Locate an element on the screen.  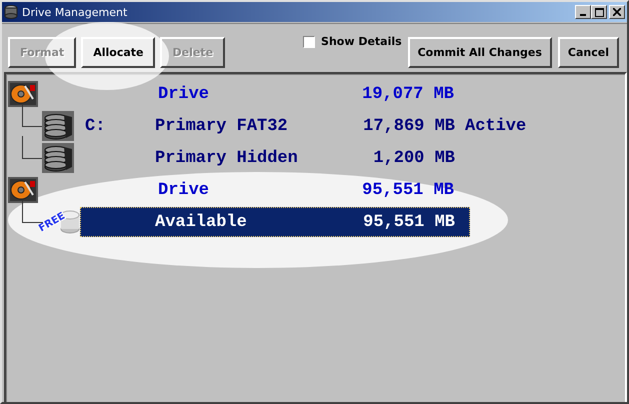
close-icon is located at coordinates (617, 12).